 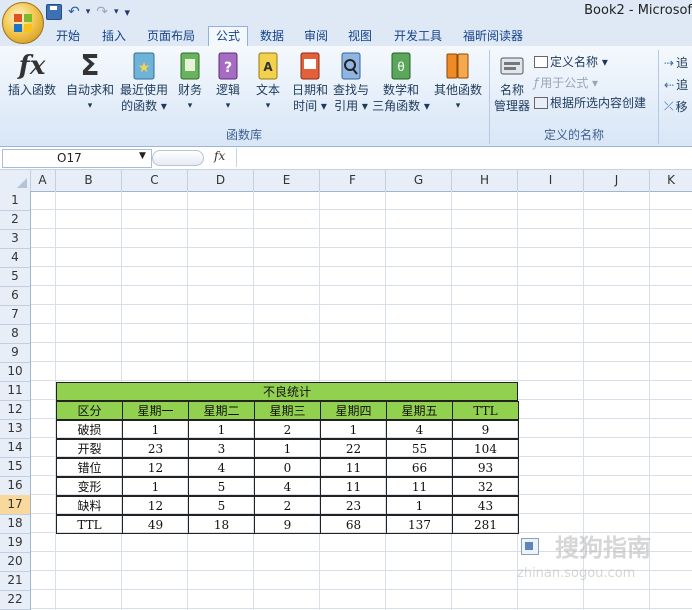 I want to click on column-header-e: E, so click(x=287, y=180).